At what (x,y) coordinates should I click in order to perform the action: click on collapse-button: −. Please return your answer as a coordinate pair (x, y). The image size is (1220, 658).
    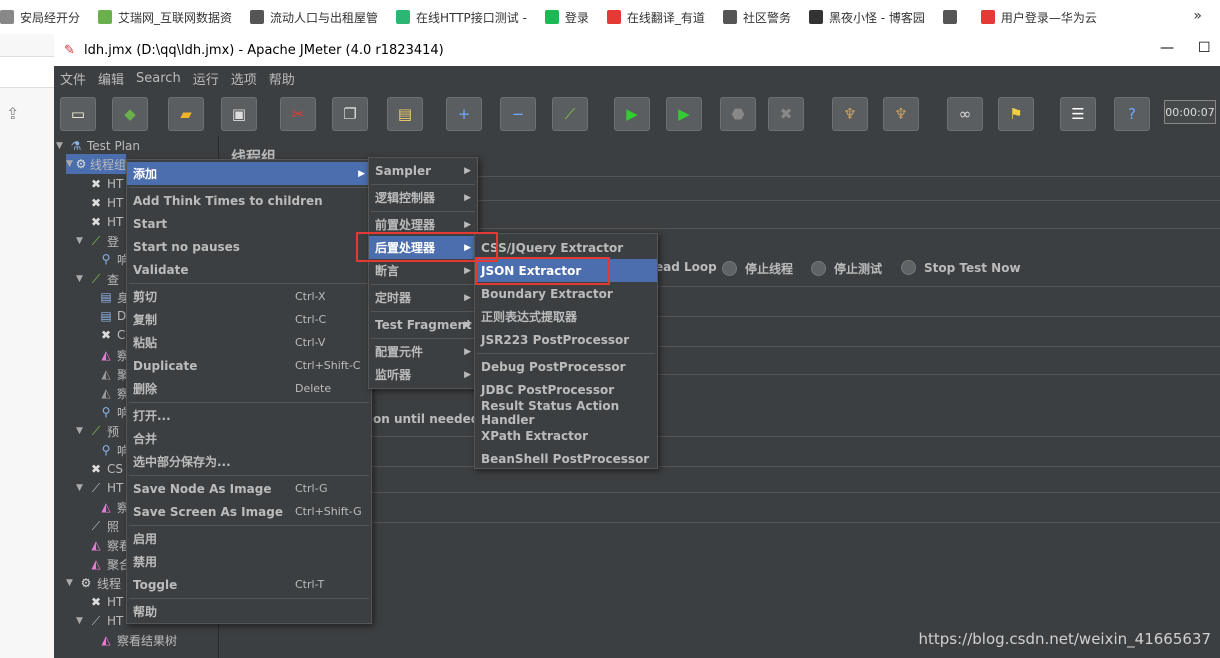
    Looking at the image, I should click on (518, 114).